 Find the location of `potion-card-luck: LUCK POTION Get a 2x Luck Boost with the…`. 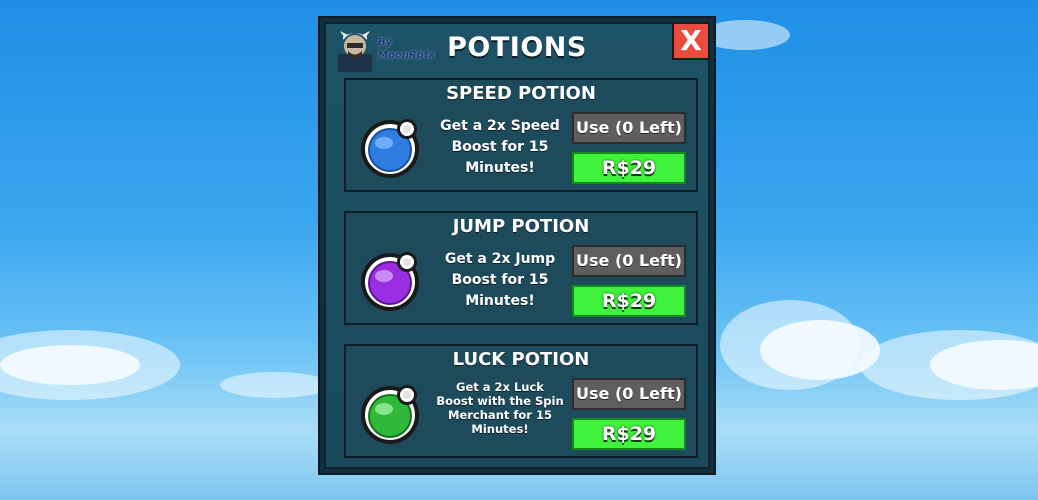

potion-card-luck: LUCK POTION Get a 2x Luck Boost with the… is located at coordinates (521, 401).